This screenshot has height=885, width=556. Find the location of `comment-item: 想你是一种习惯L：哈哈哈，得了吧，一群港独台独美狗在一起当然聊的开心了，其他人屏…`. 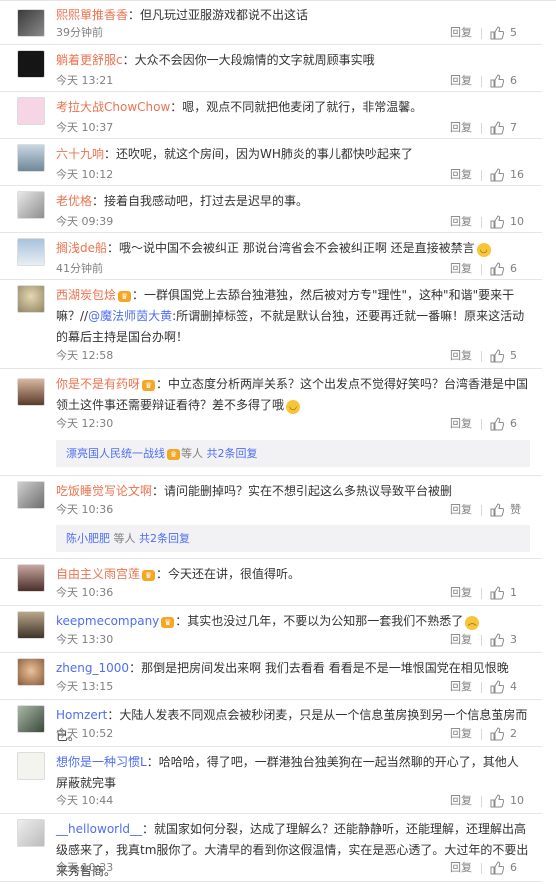

comment-item: 想你是一种习惯L：哈哈哈，得了吧，一群港独台独美狗在一起当然聊的开心了，其他人屏… is located at coordinates (271, 780).